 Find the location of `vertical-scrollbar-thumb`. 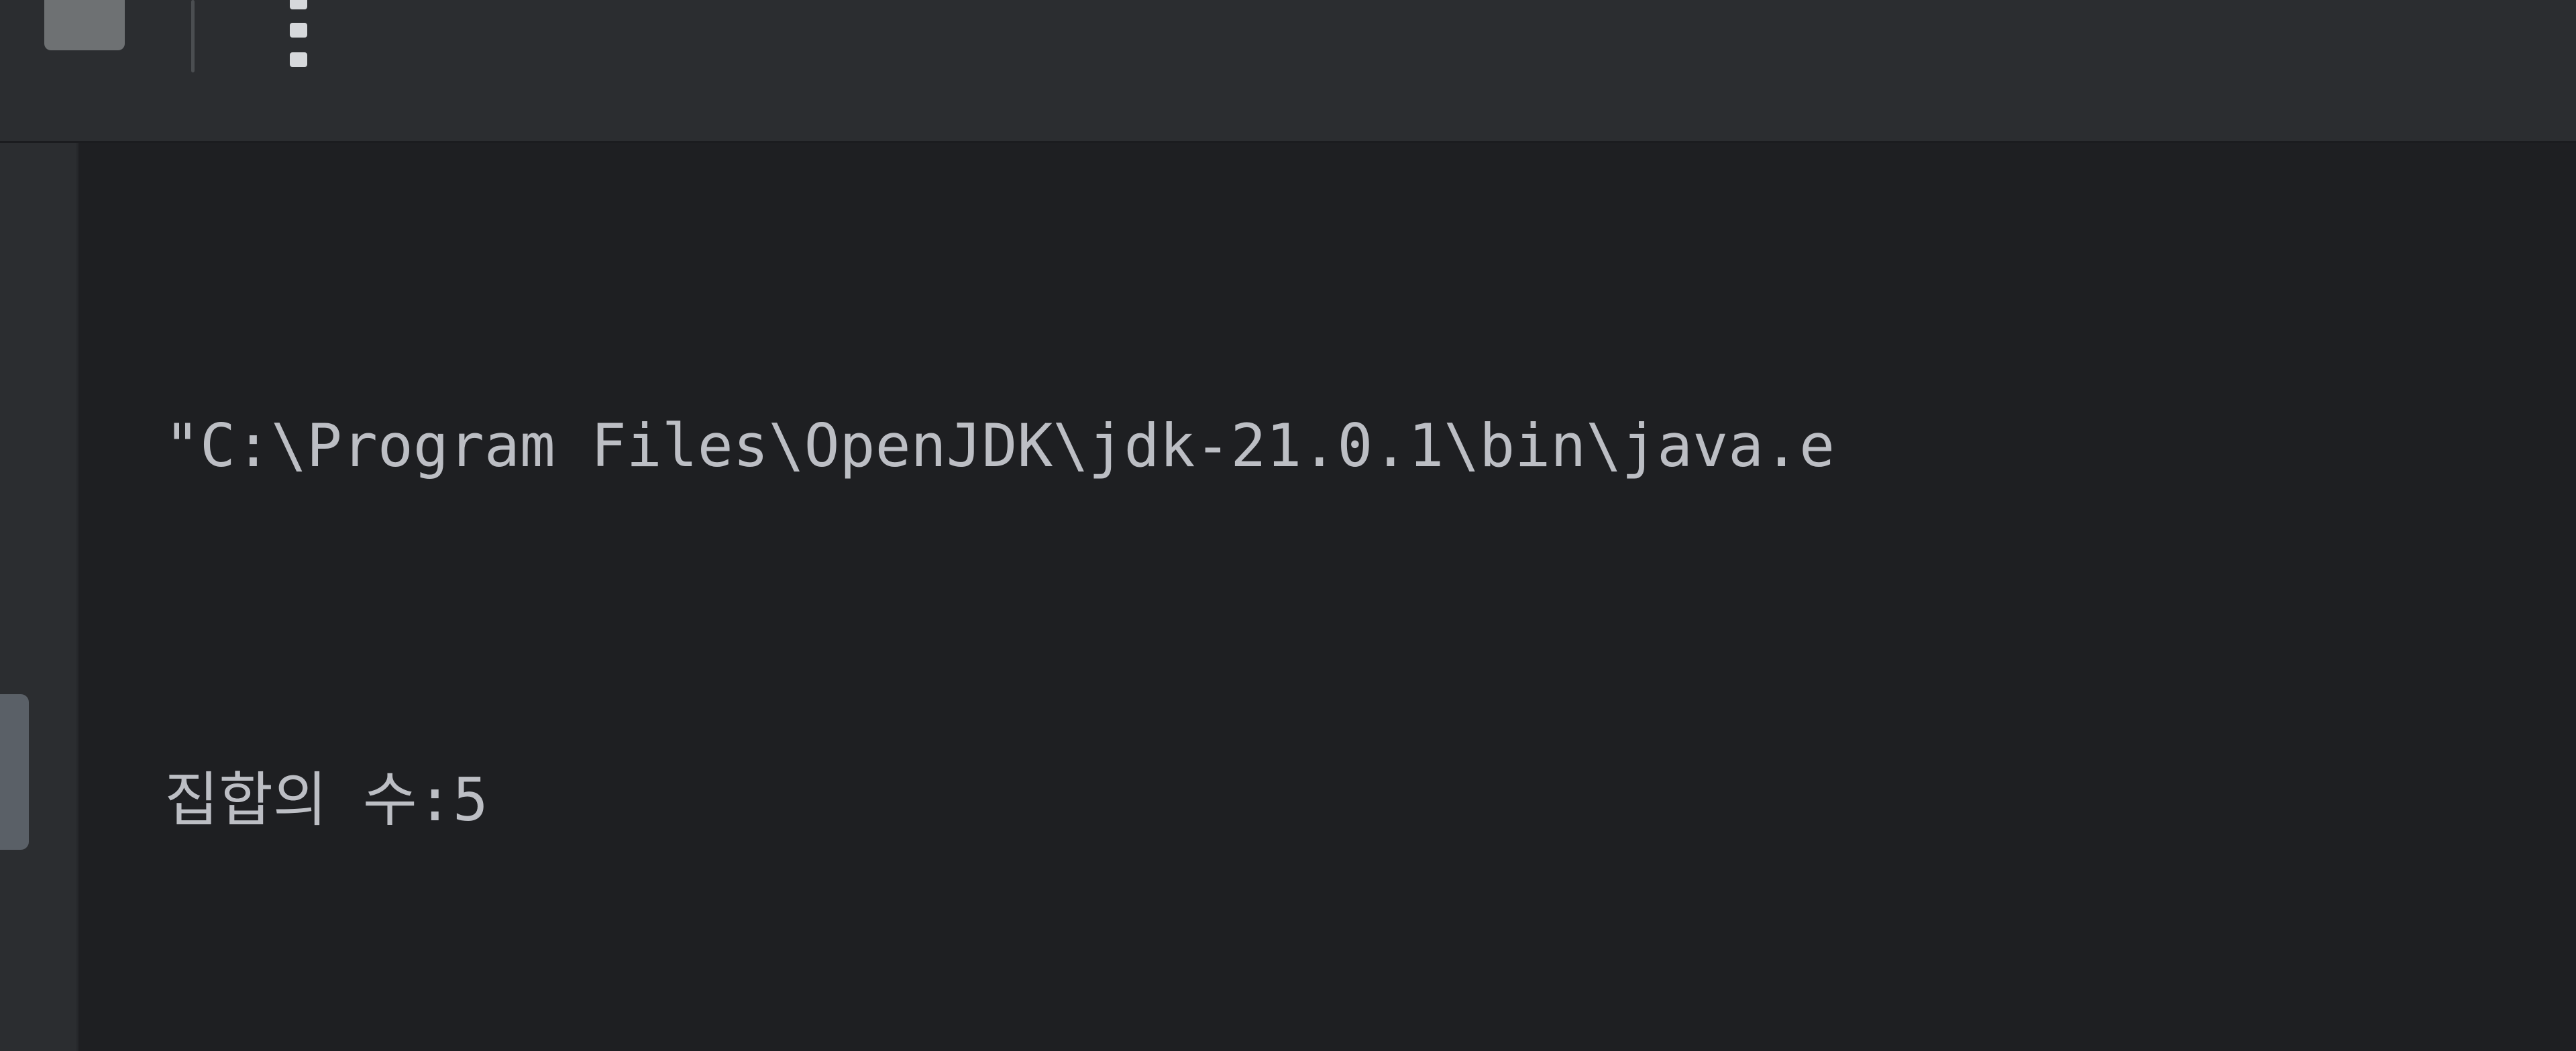

vertical-scrollbar-thumb is located at coordinates (14, 772).